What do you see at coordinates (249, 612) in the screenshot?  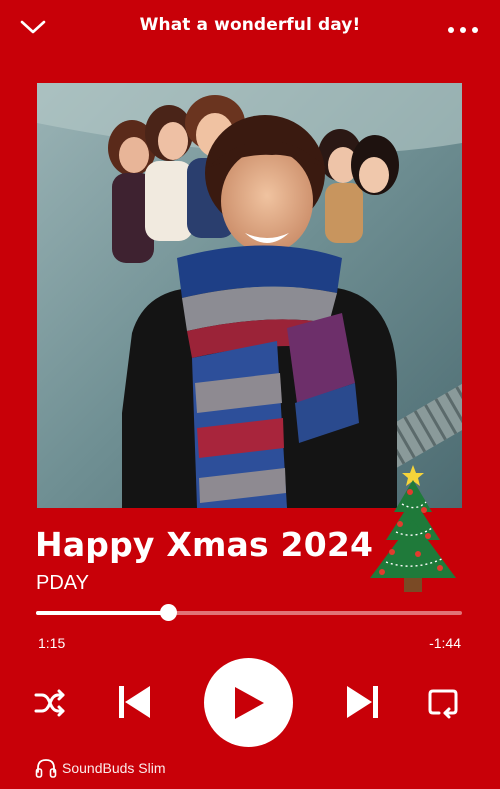 I see `progress-bar` at bounding box center [249, 612].